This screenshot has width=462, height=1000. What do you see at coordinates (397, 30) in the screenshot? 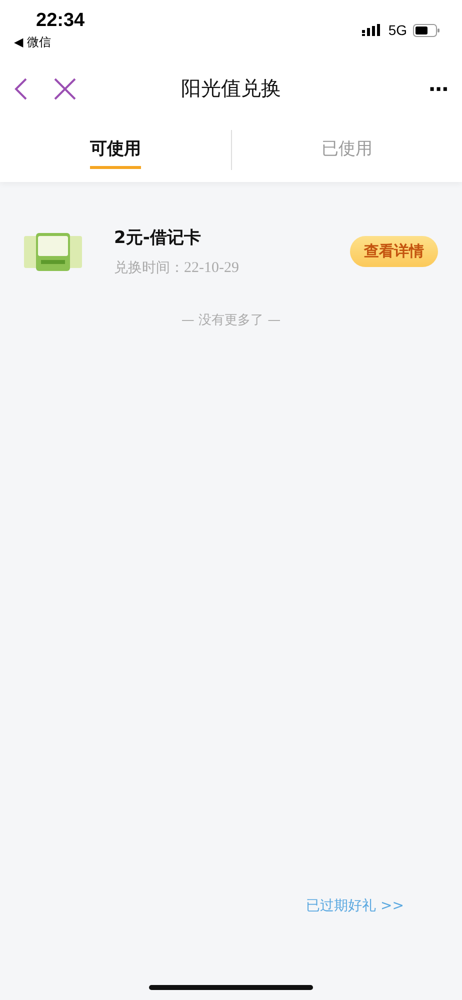
I see `network-label: 5G` at bounding box center [397, 30].